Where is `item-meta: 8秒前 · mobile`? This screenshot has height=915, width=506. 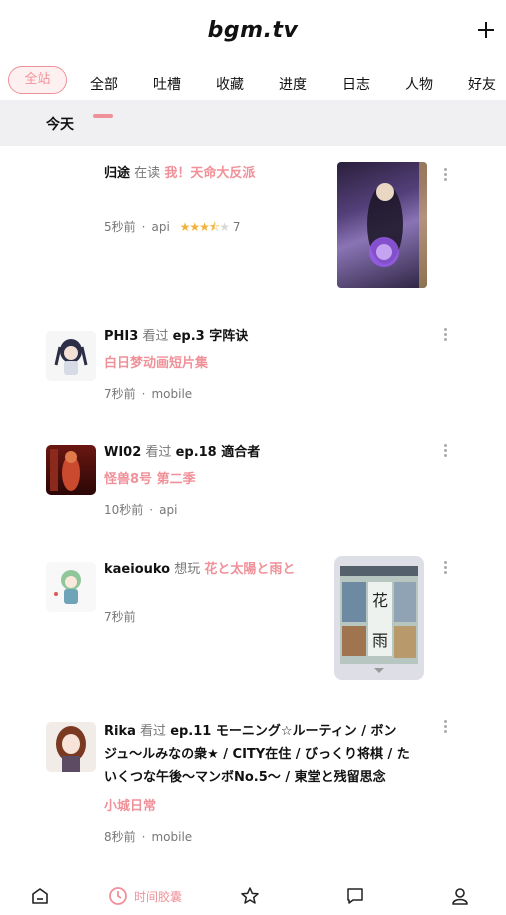
item-meta: 8秒前 · mobile is located at coordinates (148, 837).